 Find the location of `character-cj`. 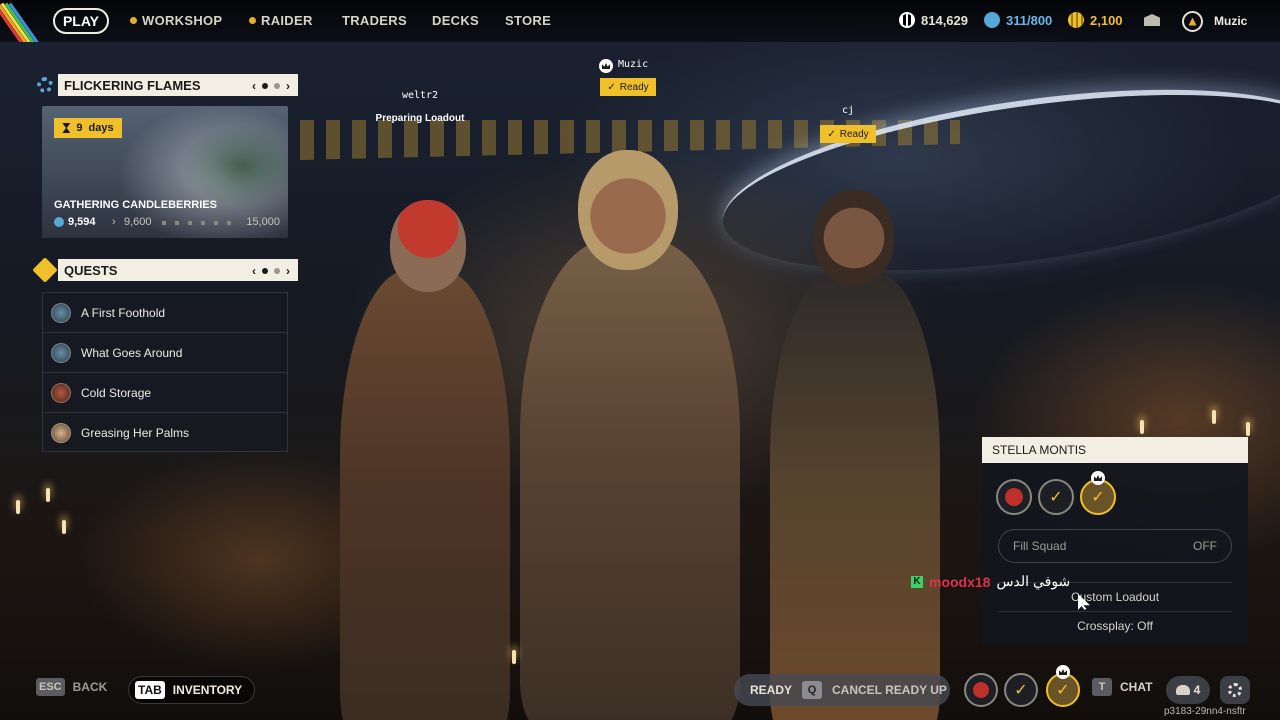

character-cj is located at coordinates (865, 455).